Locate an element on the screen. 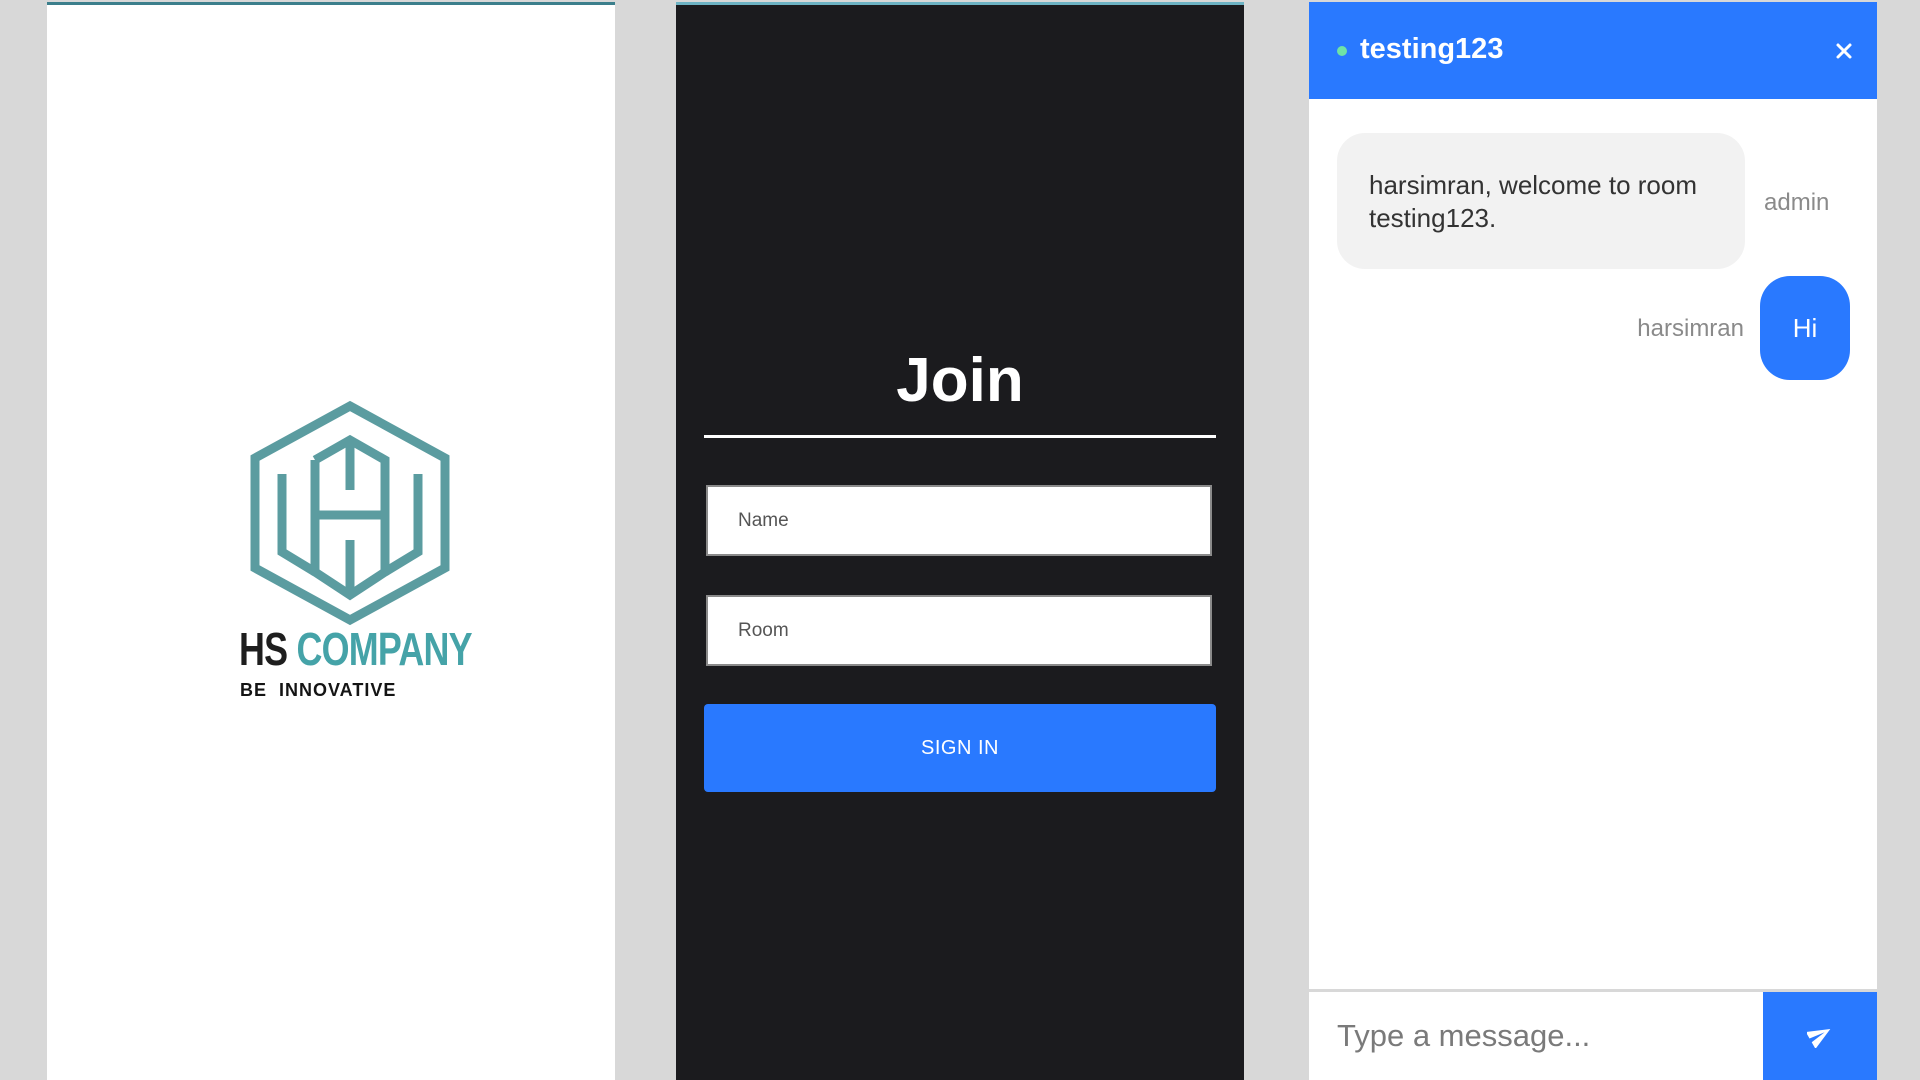 The height and width of the screenshot is (1080, 1920). brand-tagline: BE INNOVATIVE is located at coordinates (318, 690).